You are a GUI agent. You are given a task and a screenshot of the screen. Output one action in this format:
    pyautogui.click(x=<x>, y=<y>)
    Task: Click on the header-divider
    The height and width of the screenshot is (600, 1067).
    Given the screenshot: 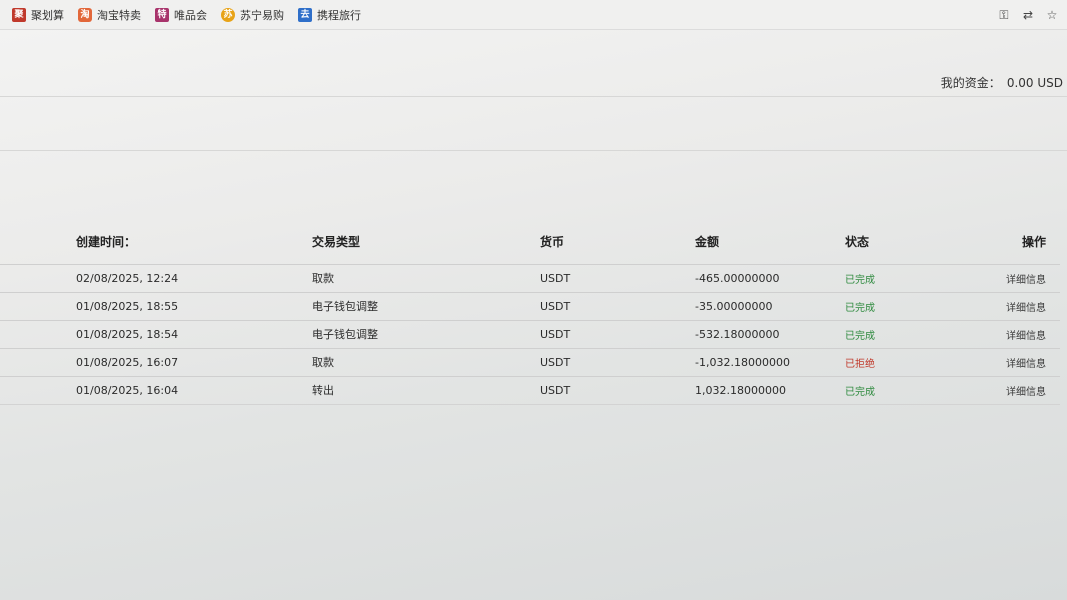 What is the action you would take?
    pyautogui.click(x=533, y=96)
    